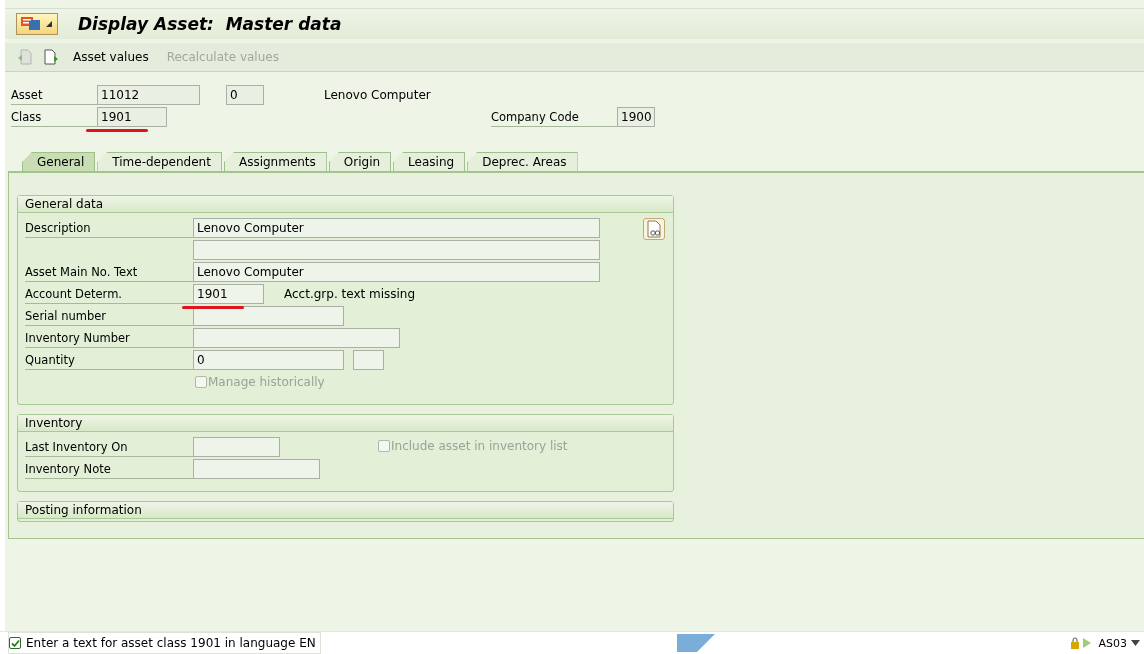  I want to click on long-text-button, so click(654, 229).